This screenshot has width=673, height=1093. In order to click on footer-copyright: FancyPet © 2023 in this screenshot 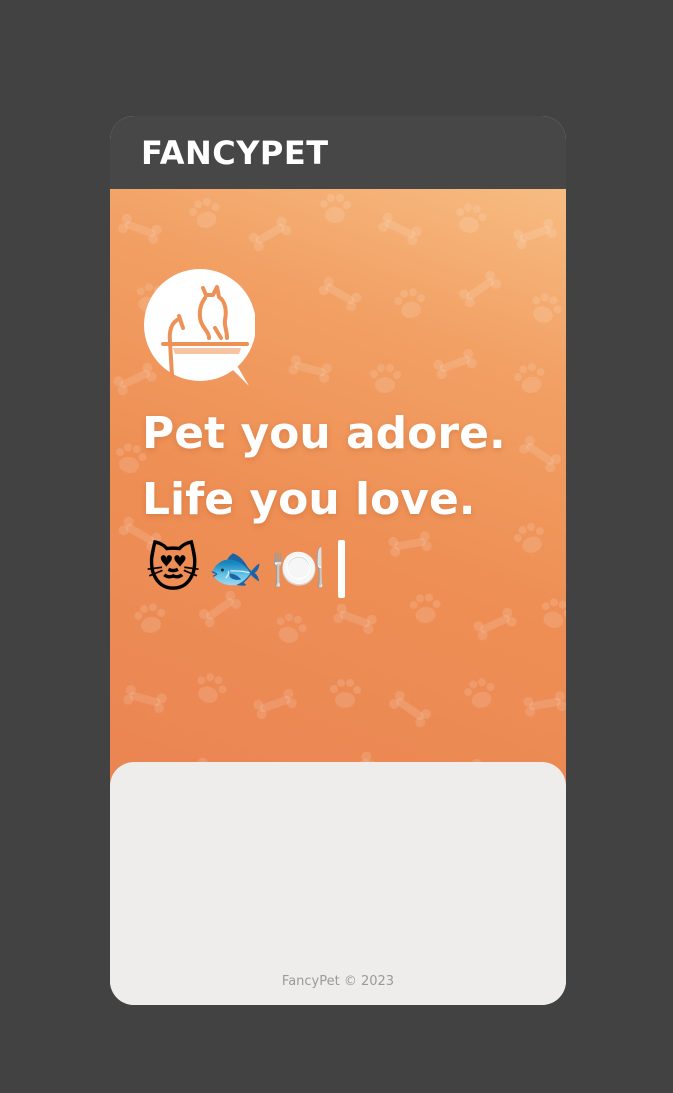, I will do `click(338, 981)`.